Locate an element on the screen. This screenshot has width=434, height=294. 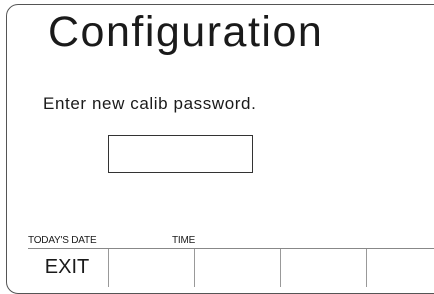
softkey-exit-label: EXIT is located at coordinates (67, 267).